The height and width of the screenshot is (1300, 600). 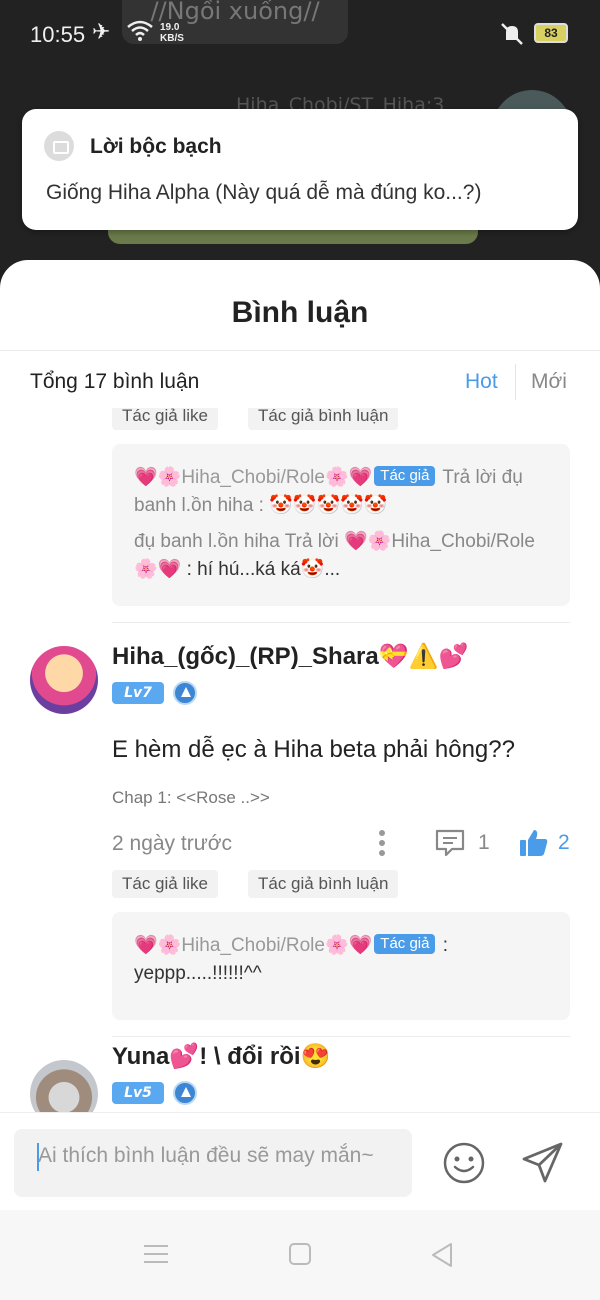 What do you see at coordinates (313, 749) in the screenshot?
I see `comment-text: E hèm dễ ẹc à Hiha beta phải hông??` at bounding box center [313, 749].